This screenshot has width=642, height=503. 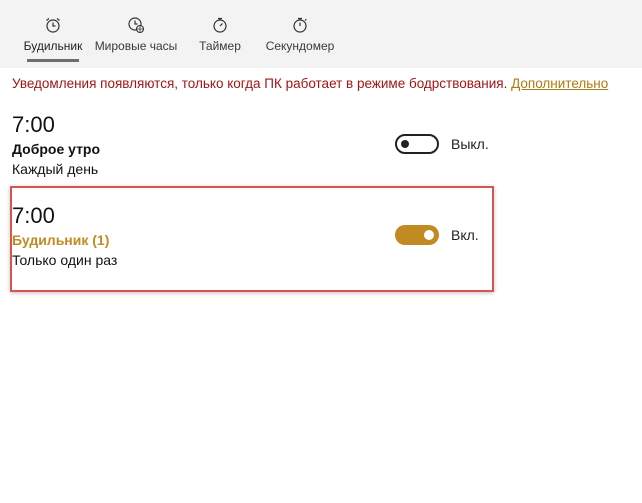 What do you see at coordinates (53, 25) in the screenshot?
I see `alarm-clock-icon` at bounding box center [53, 25].